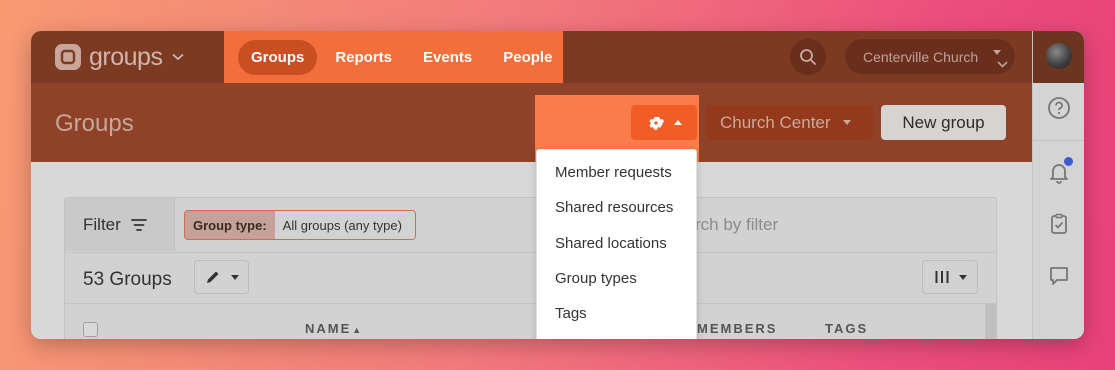 This screenshot has height=370, width=1115. Describe the element at coordinates (1059, 108) in the screenshot. I see `help-icon` at that location.